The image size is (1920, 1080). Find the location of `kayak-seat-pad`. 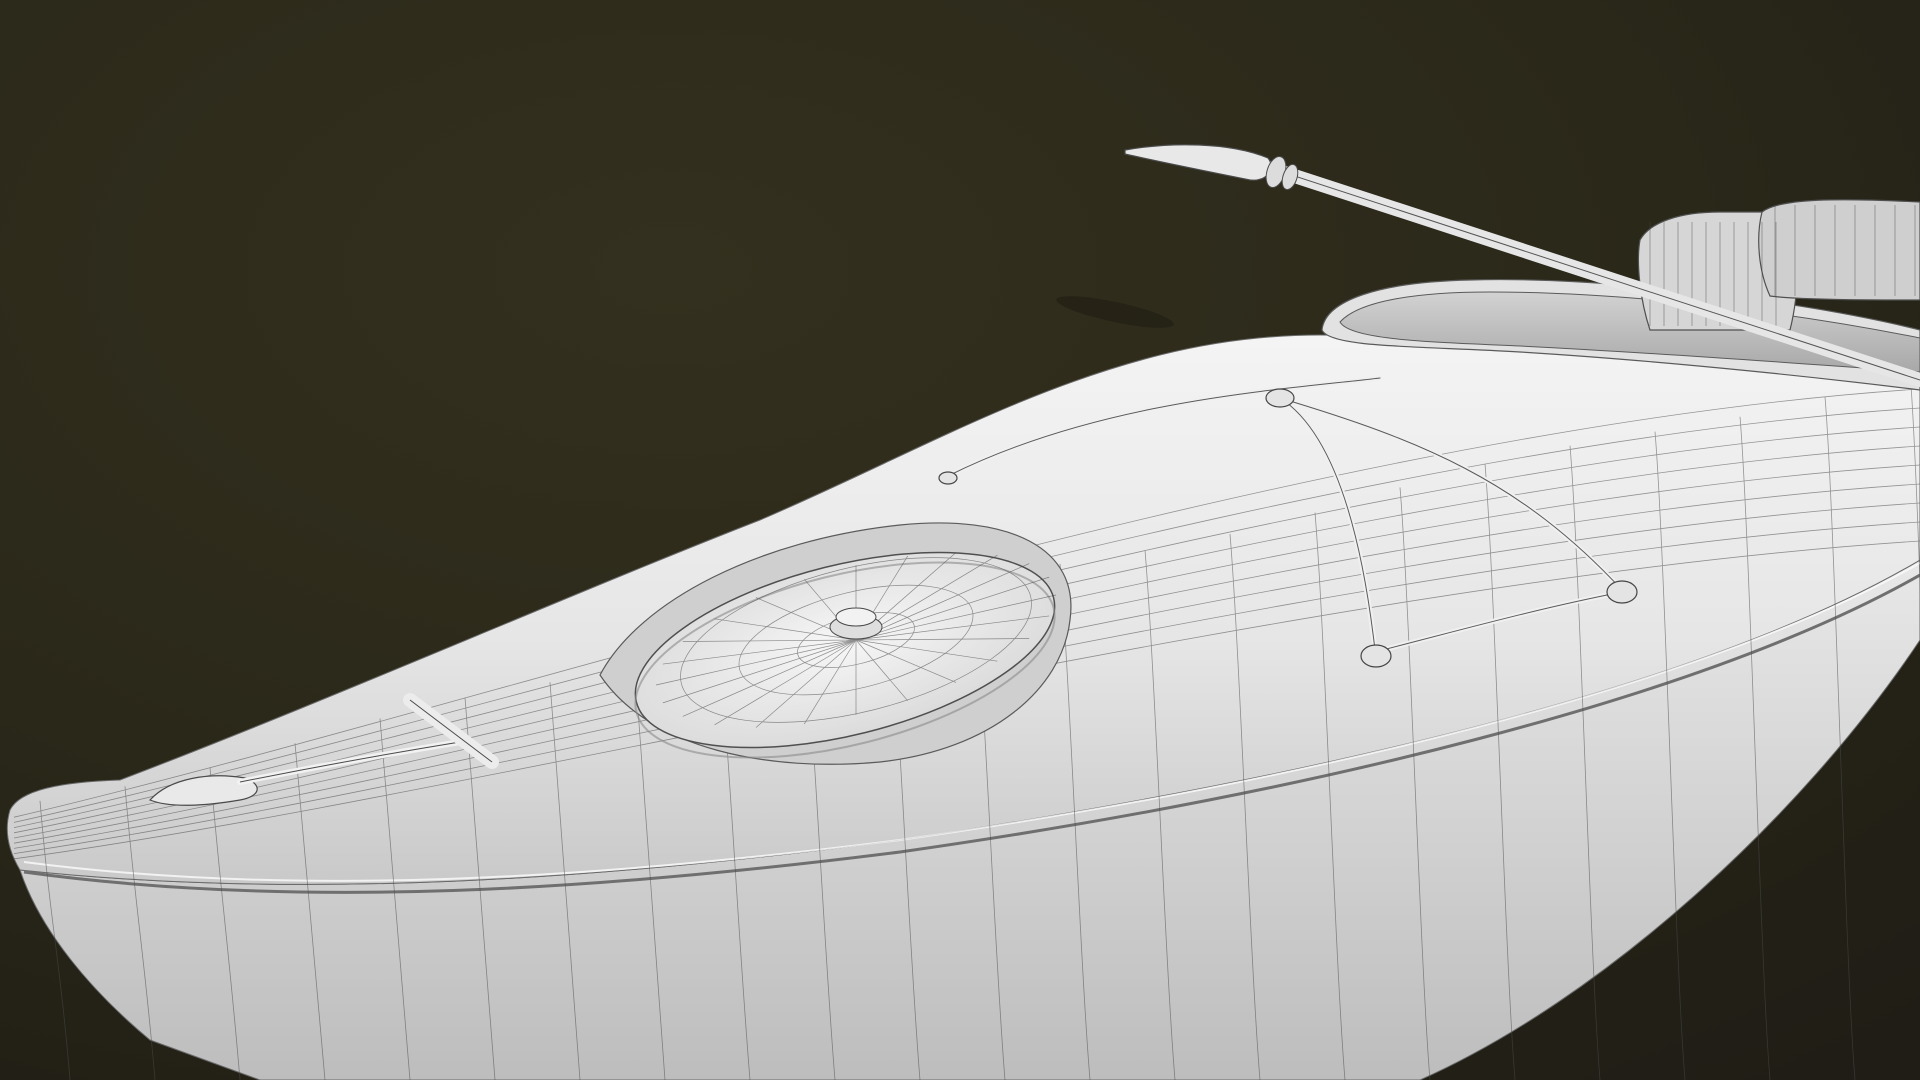

kayak-seat-pad is located at coordinates (1839, 250).